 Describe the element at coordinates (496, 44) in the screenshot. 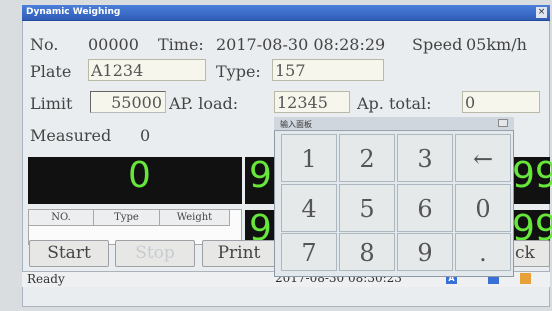

I see `speed-value: 05km/h` at that location.